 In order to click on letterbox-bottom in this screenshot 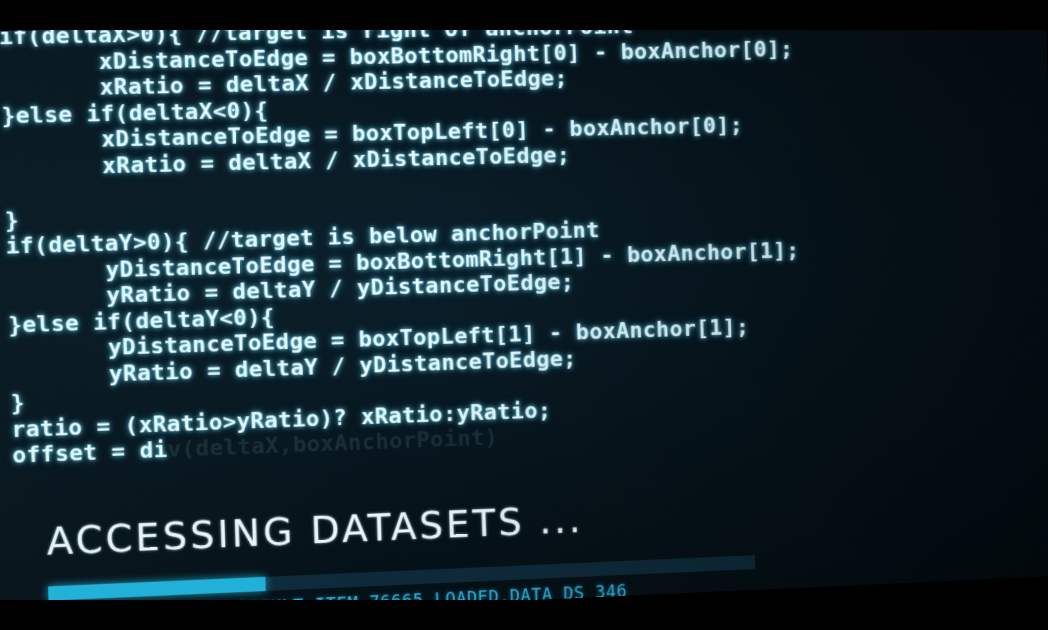, I will do `click(524, 615)`.